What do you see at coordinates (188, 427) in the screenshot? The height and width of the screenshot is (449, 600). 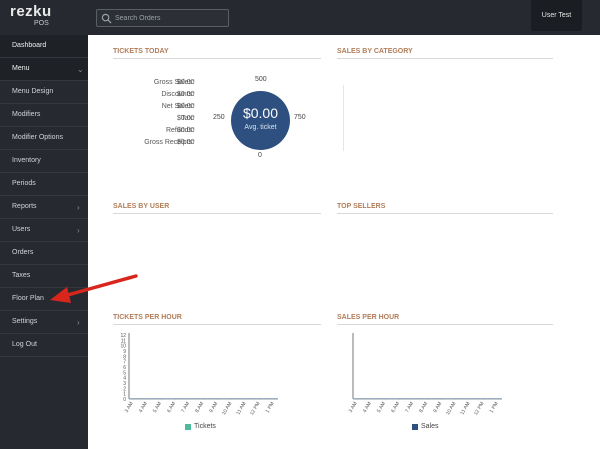 I see `legend-swatch-tickets` at bounding box center [188, 427].